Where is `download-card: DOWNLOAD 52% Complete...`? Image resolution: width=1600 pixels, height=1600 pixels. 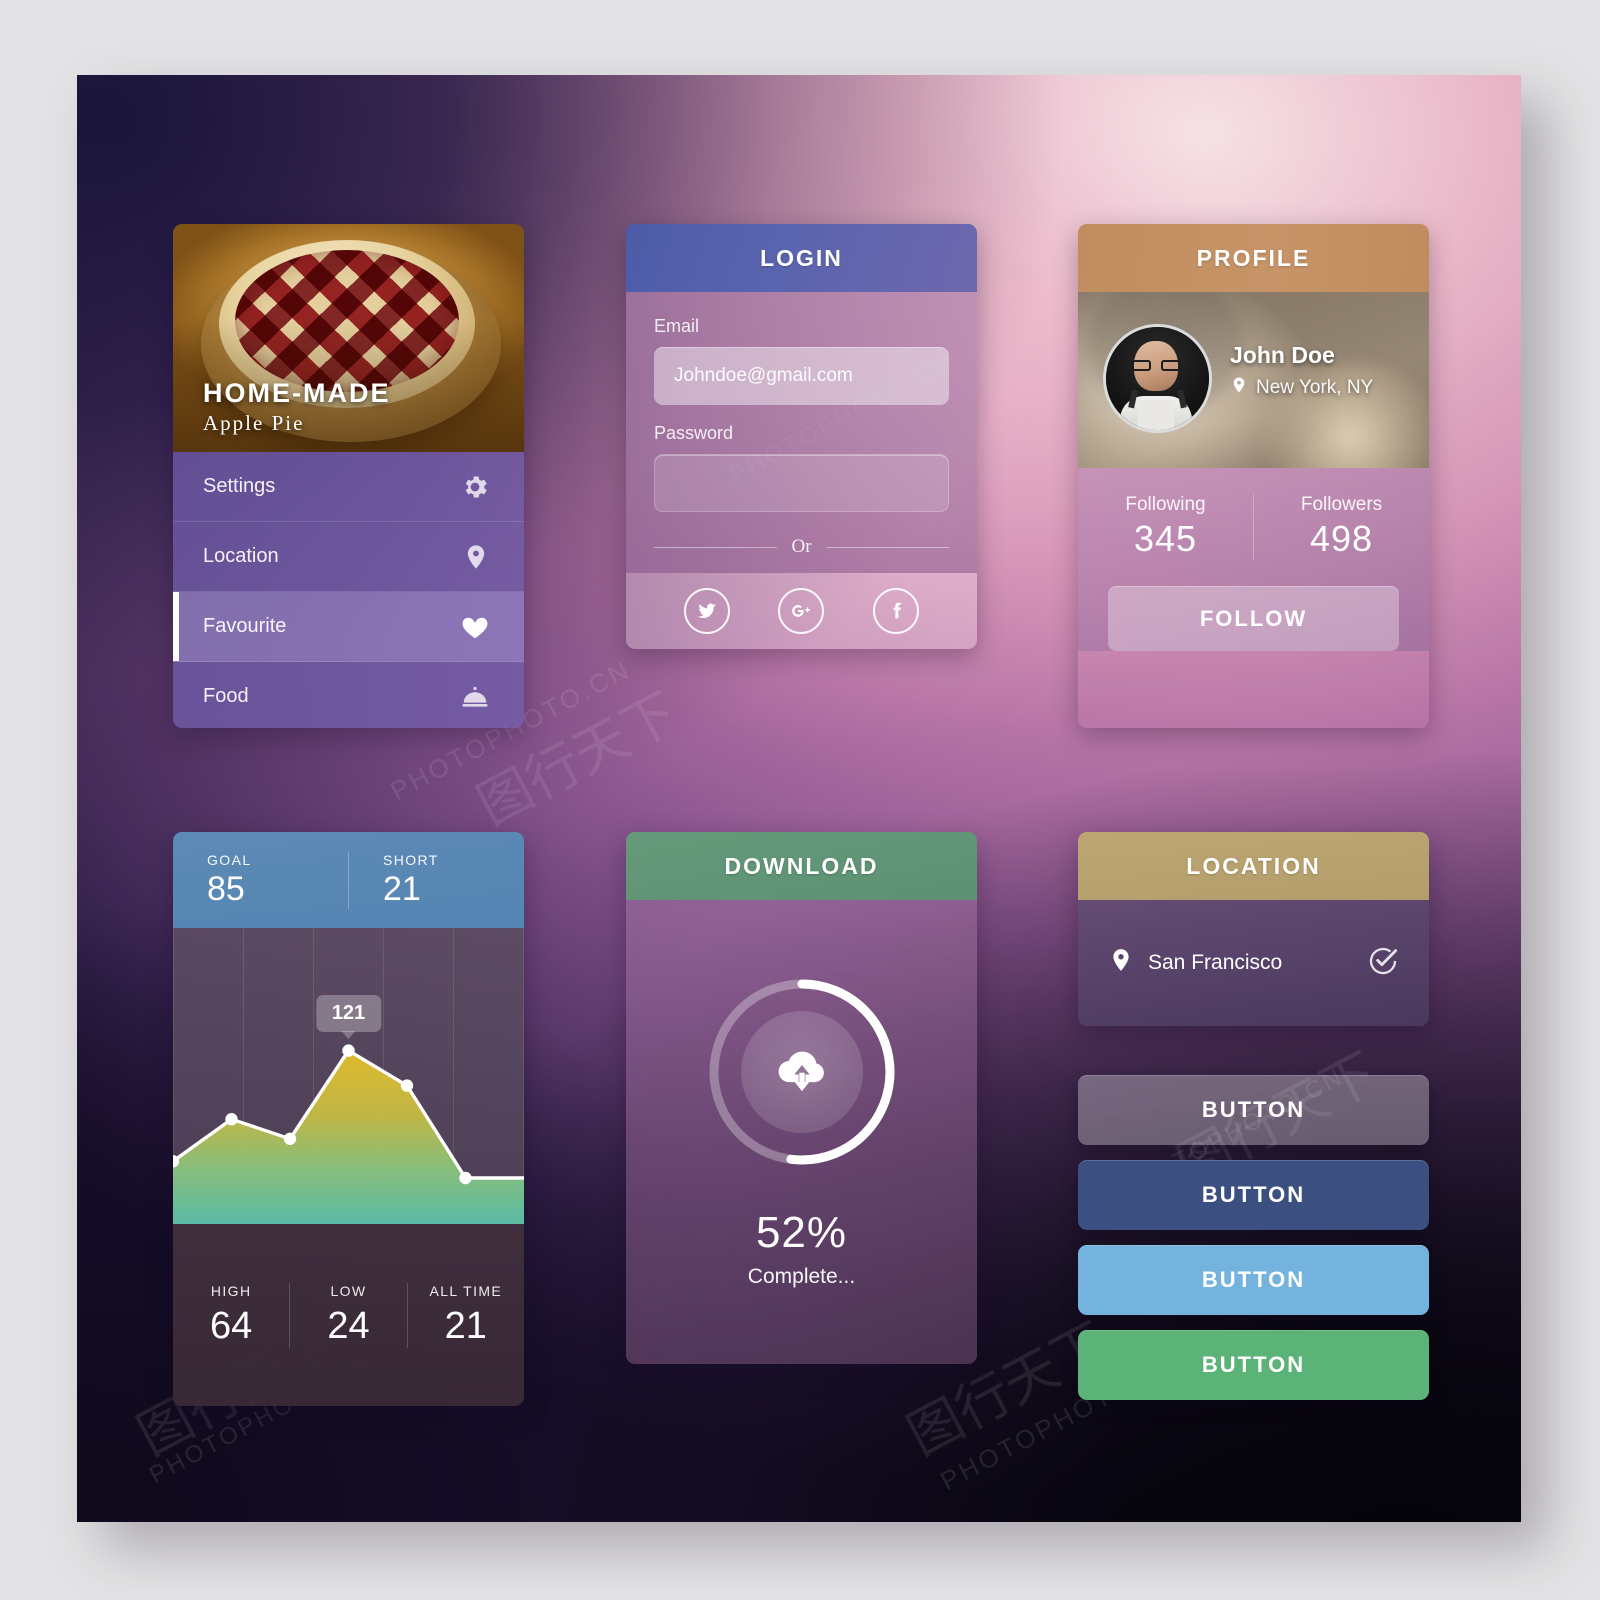 download-card: DOWNLOAD 52% Complete... is located at coordinates (801, 1098).